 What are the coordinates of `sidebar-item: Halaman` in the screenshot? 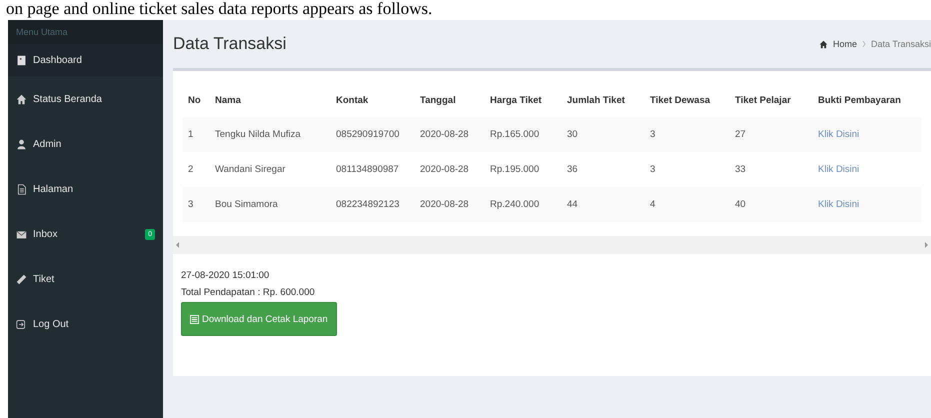 It's located at (85, 189).